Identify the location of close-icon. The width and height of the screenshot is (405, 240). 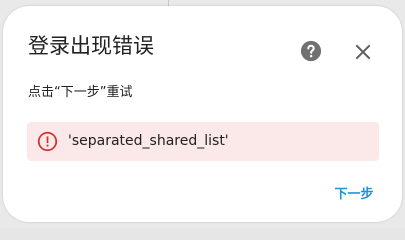
(363, 52).